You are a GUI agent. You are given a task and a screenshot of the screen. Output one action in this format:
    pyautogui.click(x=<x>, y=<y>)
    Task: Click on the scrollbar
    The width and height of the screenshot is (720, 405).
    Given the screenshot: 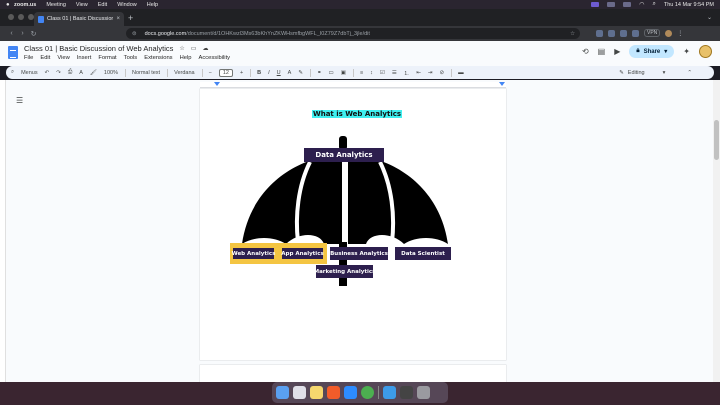 What is the action you would take?
    pyautogui.click(x=716, y=231)
    